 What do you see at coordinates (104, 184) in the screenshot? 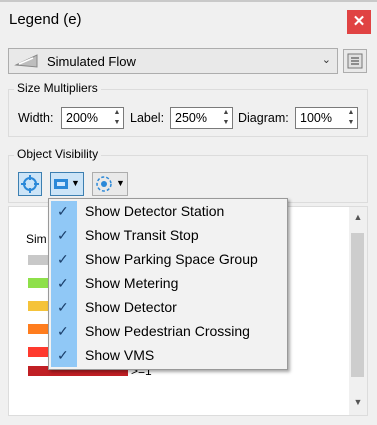
I see `node-icon` at bounding box center [104, 184].